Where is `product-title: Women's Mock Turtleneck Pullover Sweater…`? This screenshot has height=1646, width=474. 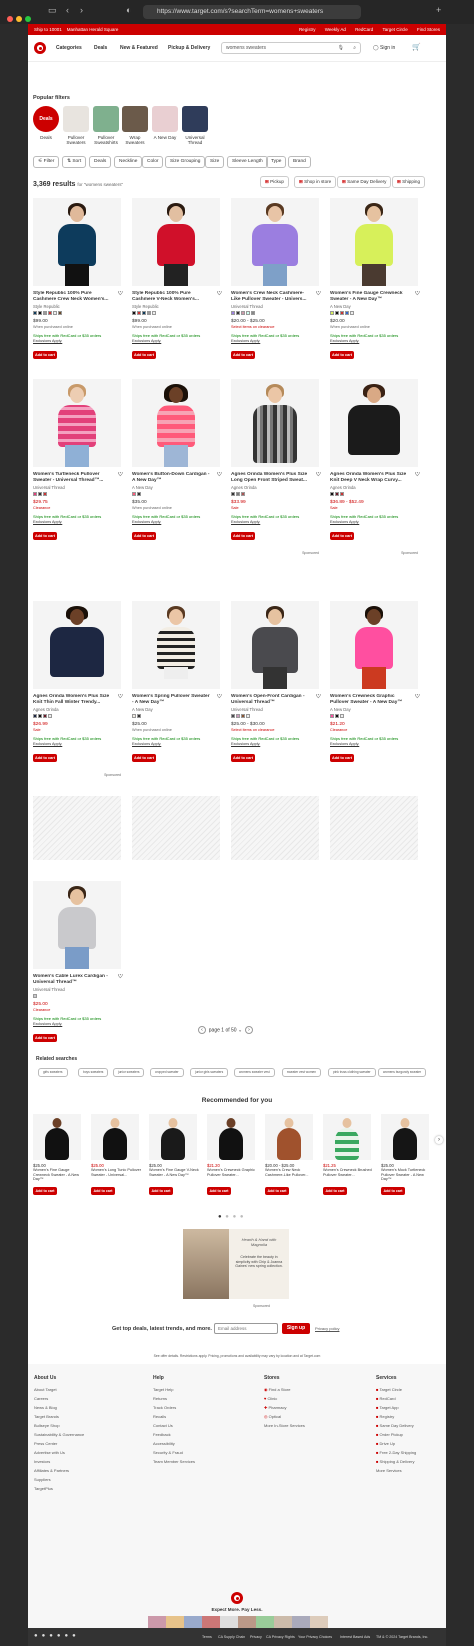 product-title: Women's Mock Turtleneck Pullover Sweater… is located at coordinates (407, 1175).